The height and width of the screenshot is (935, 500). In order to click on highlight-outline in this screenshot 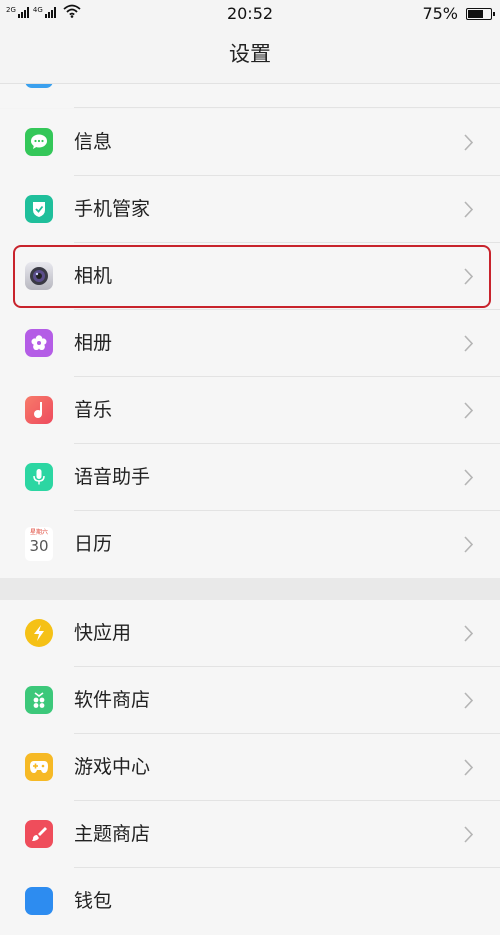, I will do `click(252, 276)`.